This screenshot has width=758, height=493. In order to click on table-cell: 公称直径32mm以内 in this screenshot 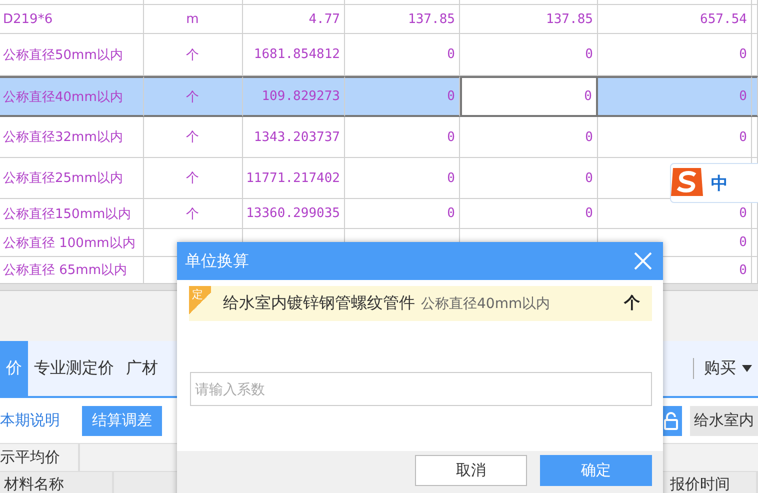, I will do `click(72, 137)`.